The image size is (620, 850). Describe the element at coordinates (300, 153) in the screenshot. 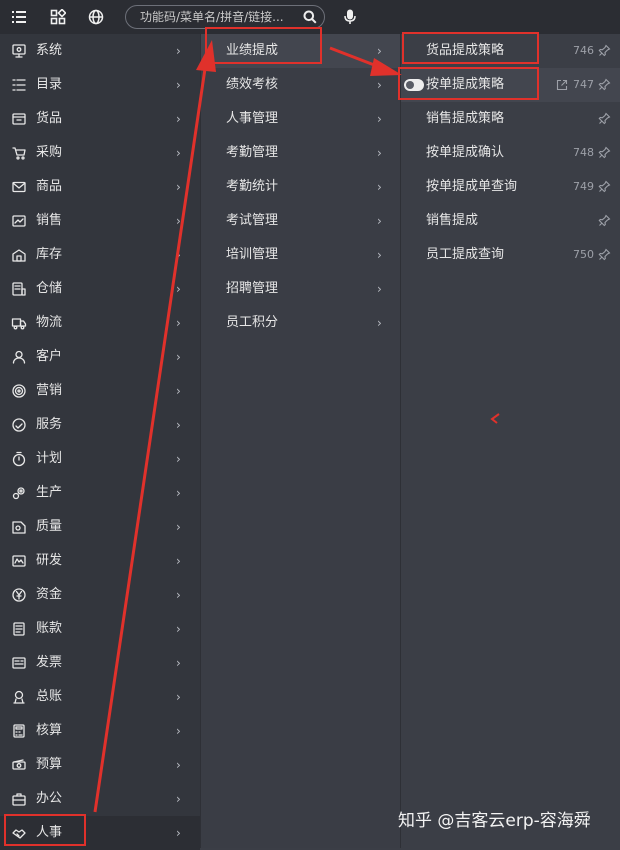

I see `sub-menu-item: 考勤管理 ›` at that location.